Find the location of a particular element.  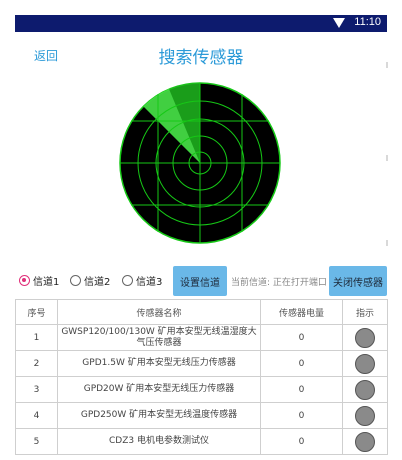

sensor-name: CDZ3 电机电参数测试仪 is located at coordinates (159, 441).